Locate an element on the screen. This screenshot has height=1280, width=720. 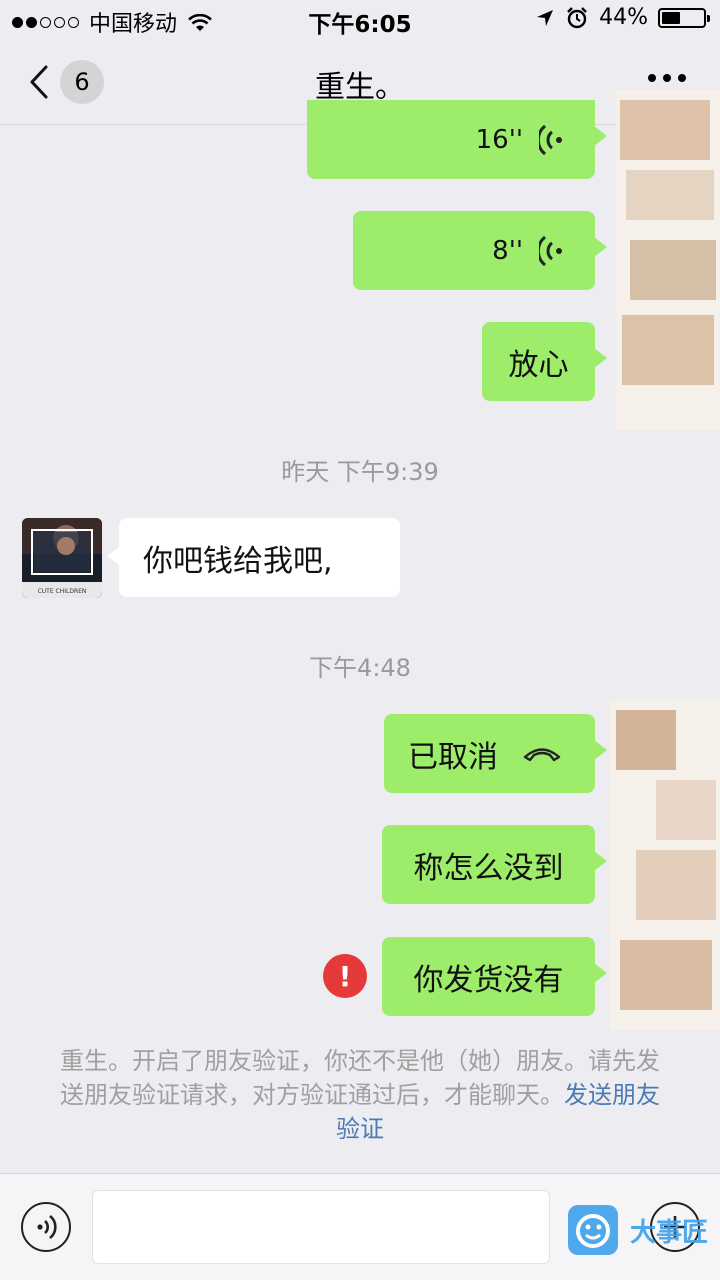
battery-icon is located at coordinates (684, 17).